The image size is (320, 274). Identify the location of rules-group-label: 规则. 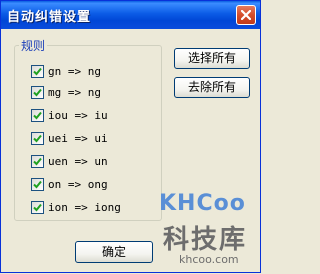
(33, 45).